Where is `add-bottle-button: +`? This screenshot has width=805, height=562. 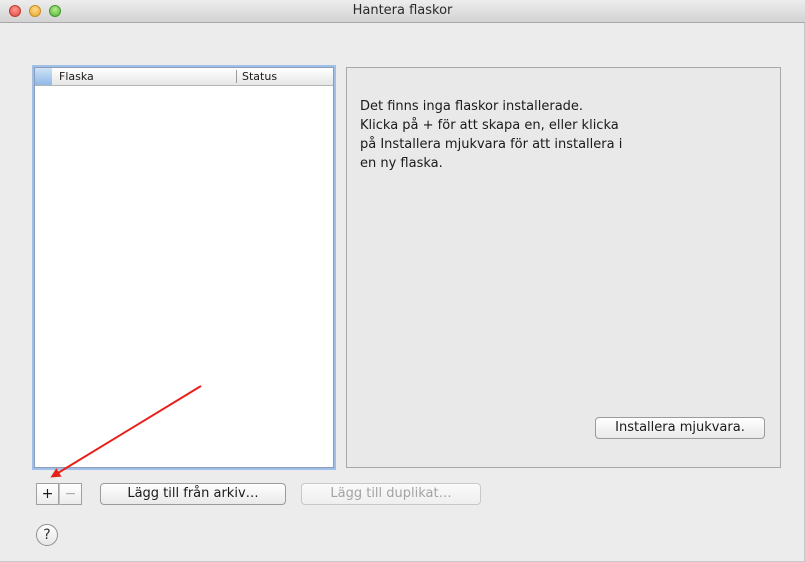
add-bottle-button: + is located at coordinates (47, 494).